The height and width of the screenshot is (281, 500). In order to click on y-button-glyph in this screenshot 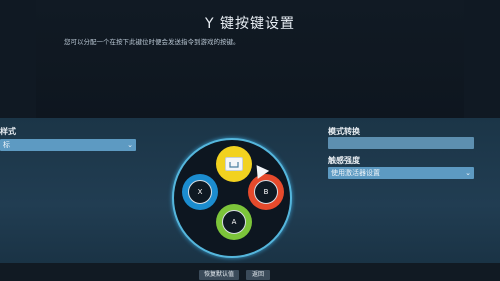, I will do `click(234, 164)`.